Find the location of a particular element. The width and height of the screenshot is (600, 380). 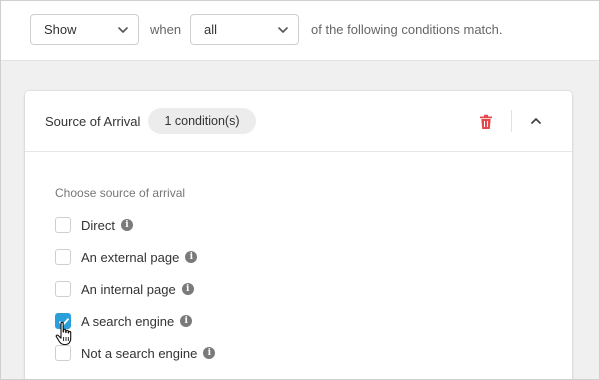

match-select-value: all is located at coordinates (211, 29).